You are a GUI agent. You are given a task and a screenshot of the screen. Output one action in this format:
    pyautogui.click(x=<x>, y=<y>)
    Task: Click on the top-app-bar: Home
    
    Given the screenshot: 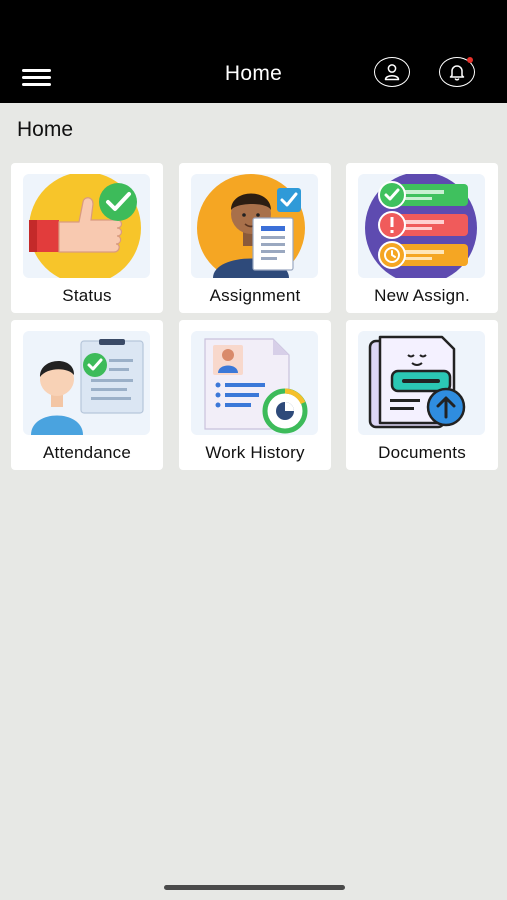 What is the action you would take?
    pyautogui.click(x=253, y=51)
    